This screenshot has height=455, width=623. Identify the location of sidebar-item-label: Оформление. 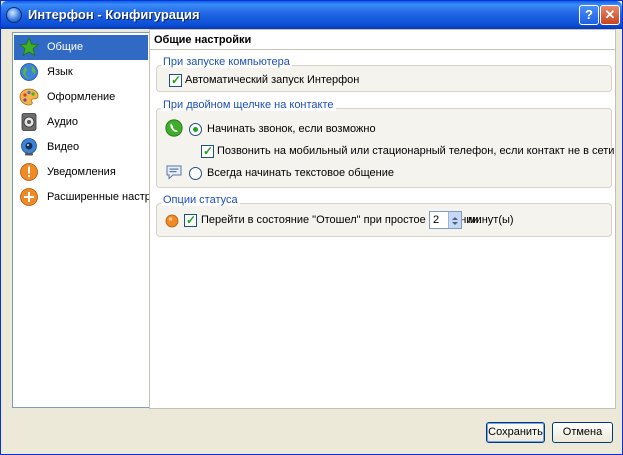
(81, 97).